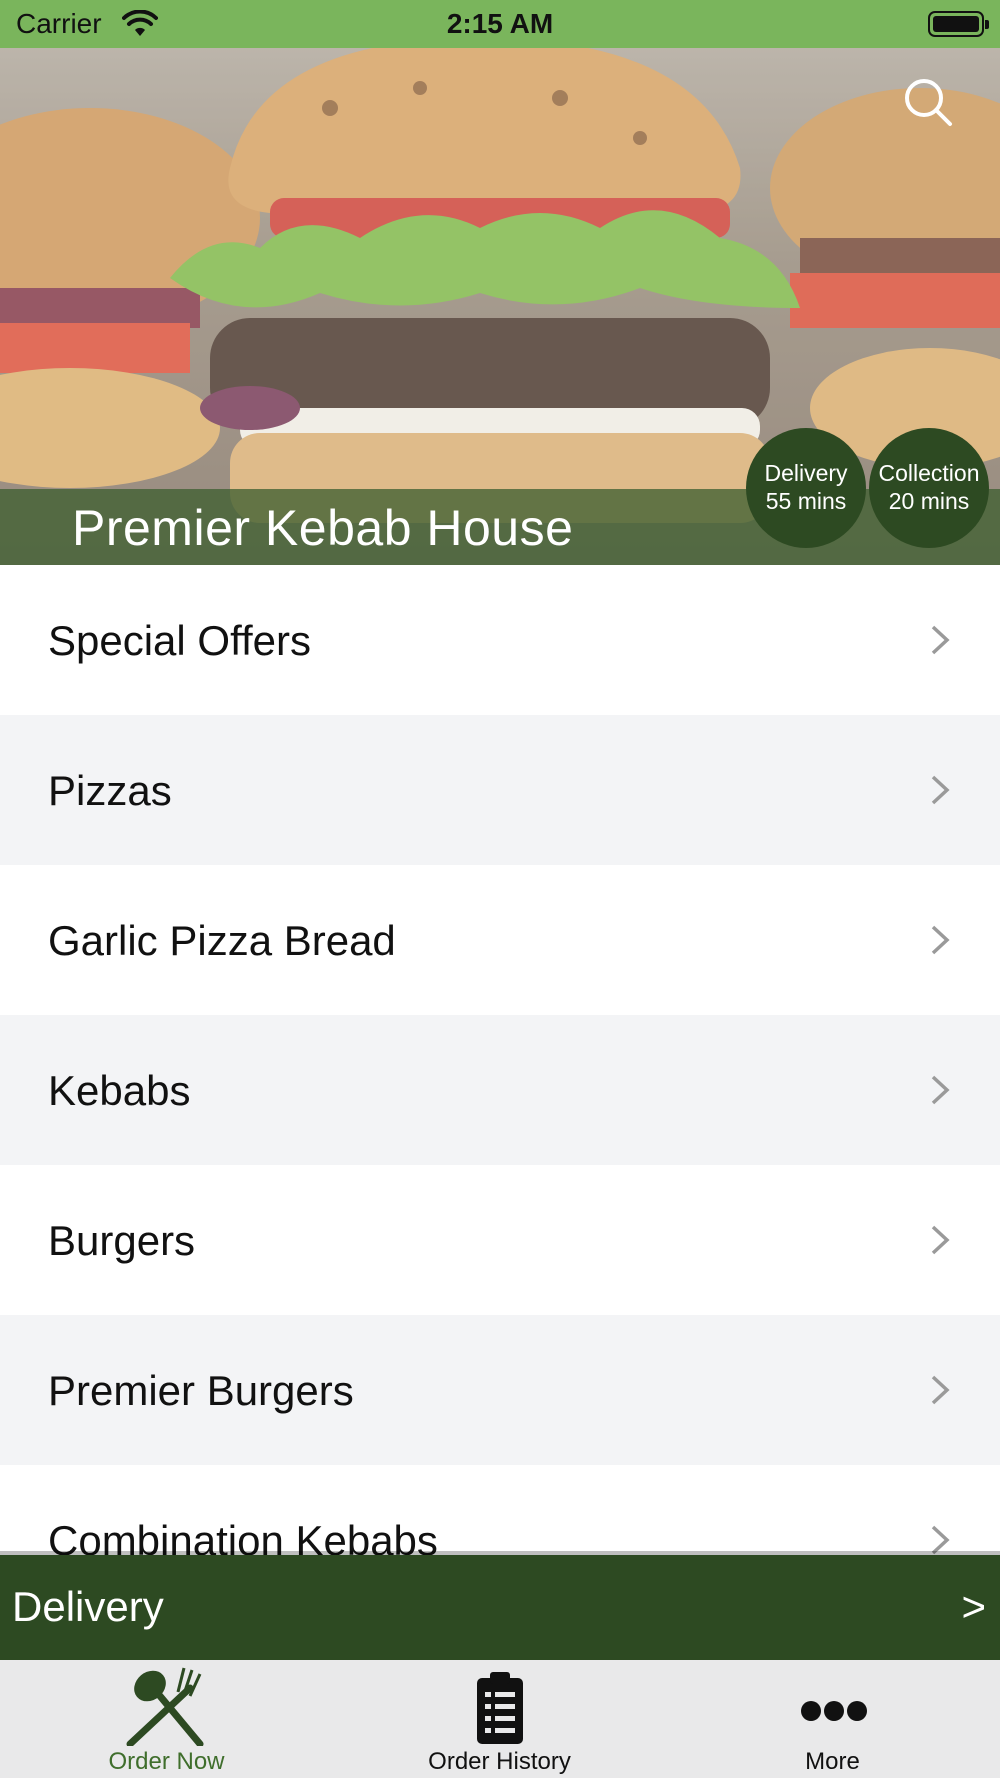  Describe the element at coordinates (958, 24) in the screenshot. I see `battery-icon` at that location.